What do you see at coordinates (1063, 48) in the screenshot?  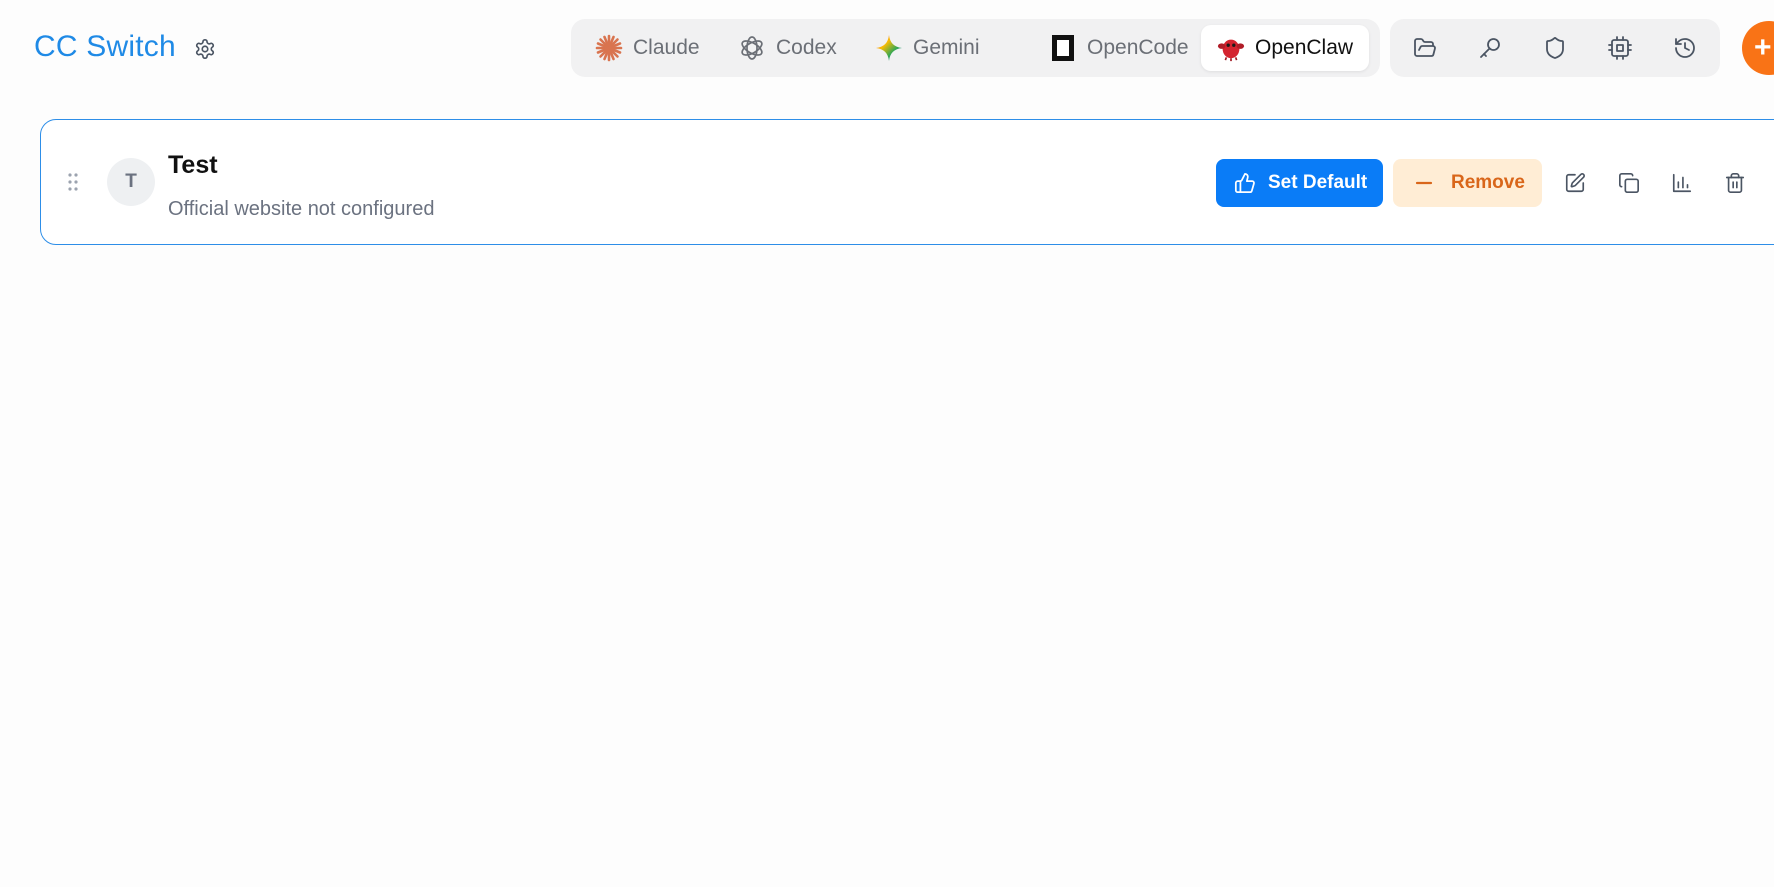 I see `opencode-icon` at bounding box center [1063, 48].